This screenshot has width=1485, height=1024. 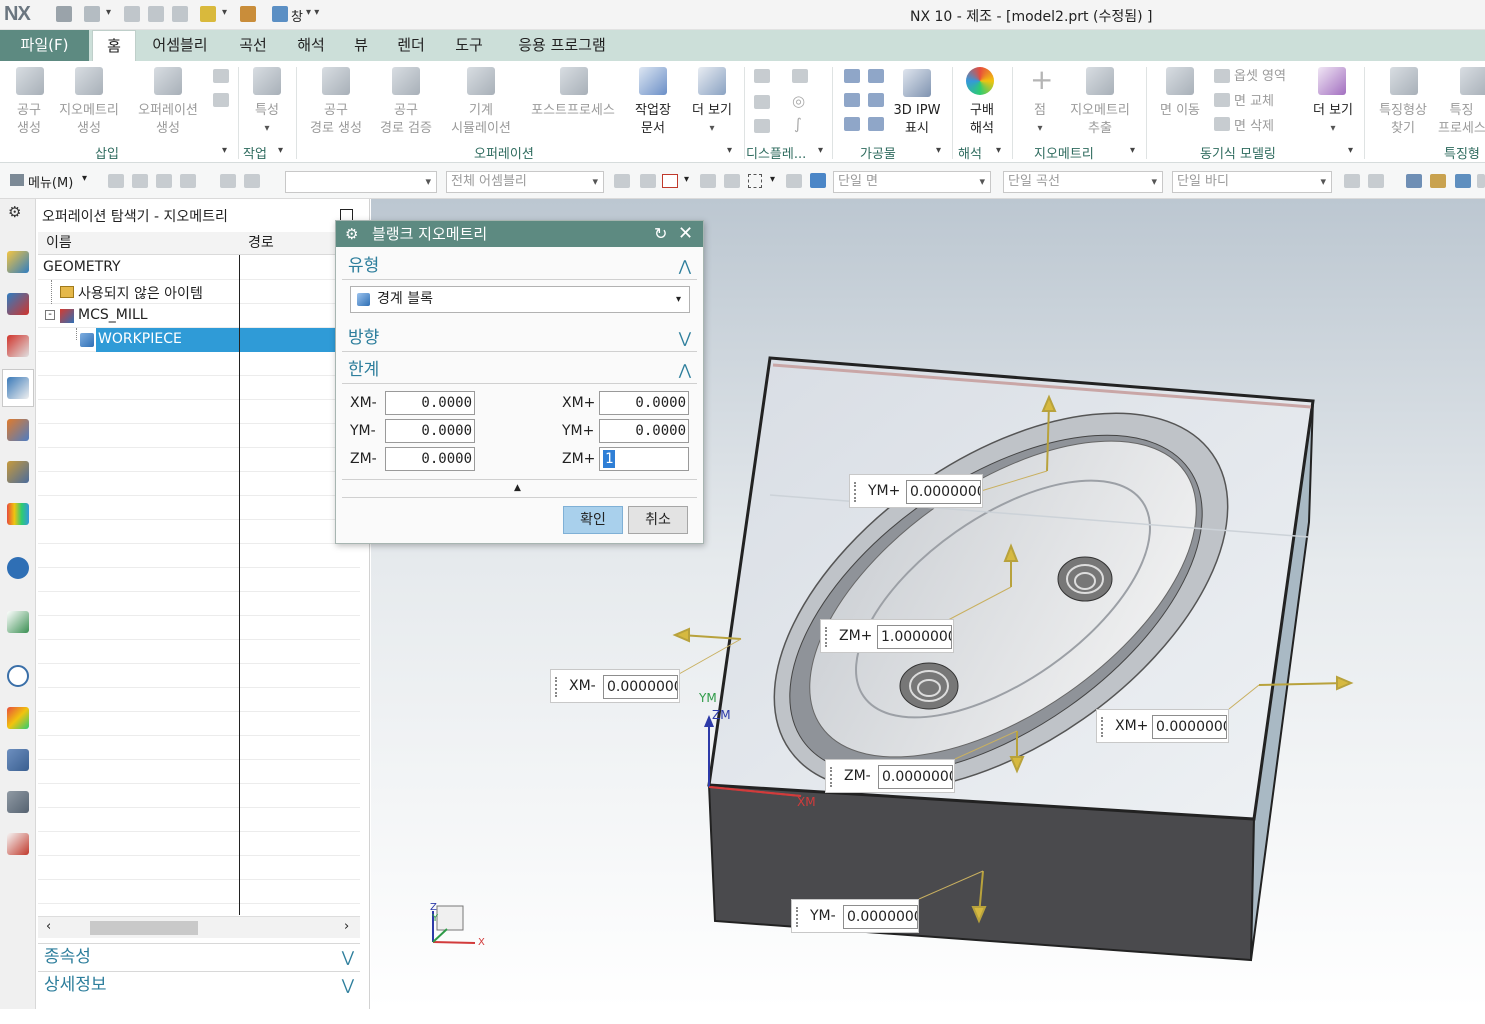 I want to click on column-header-name: 이름, so click(x=139, y=243).